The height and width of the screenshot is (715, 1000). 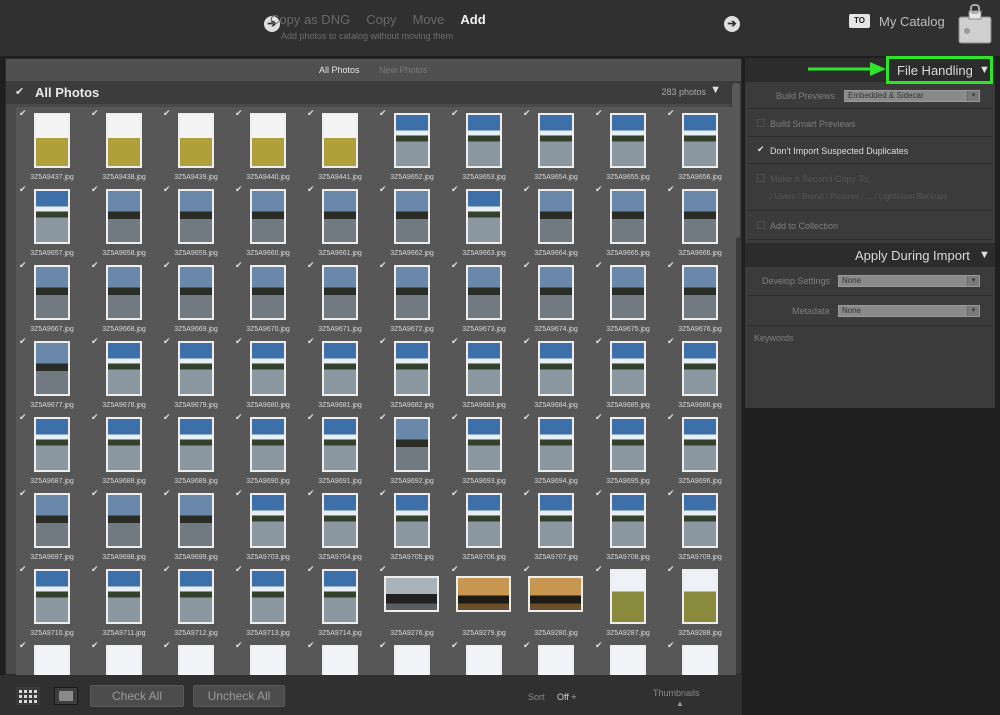 I want to click on thumbnail-cell: ✔ 3Z5A9678.jpg, so click(x=124, y=373).